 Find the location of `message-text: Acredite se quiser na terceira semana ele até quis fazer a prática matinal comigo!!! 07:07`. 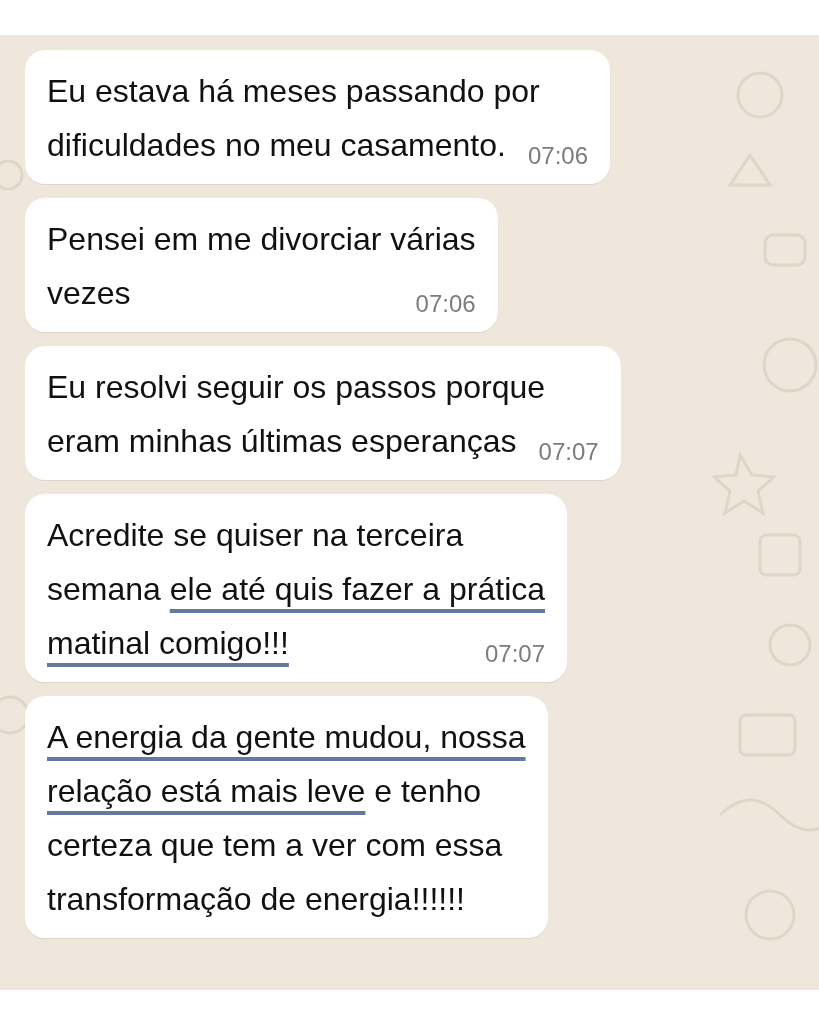

message-text: Acredite se quiser na terceira semana ele até quis fazer a prática matinal comigo!!! 07:07 is located at coordinates (296, 593).